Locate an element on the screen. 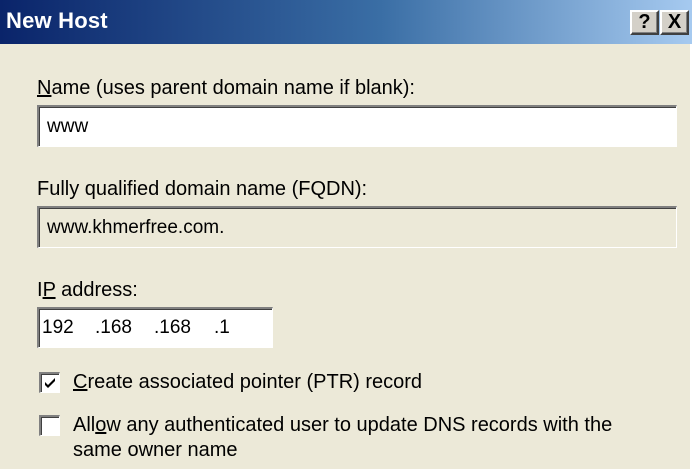 The width and height of the screenshot is (692, 469). help-button: ? is located at coordinates (644, 22).